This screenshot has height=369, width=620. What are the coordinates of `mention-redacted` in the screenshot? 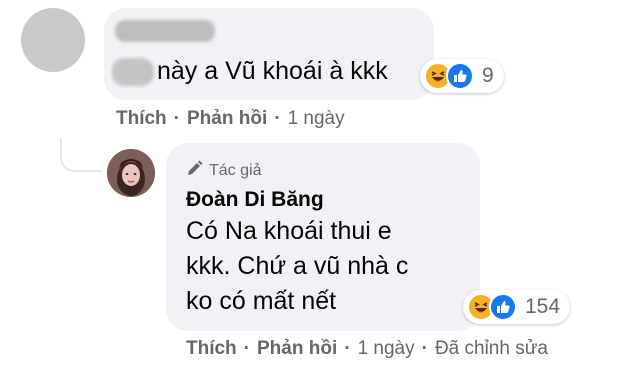 It's located at (133, 72).